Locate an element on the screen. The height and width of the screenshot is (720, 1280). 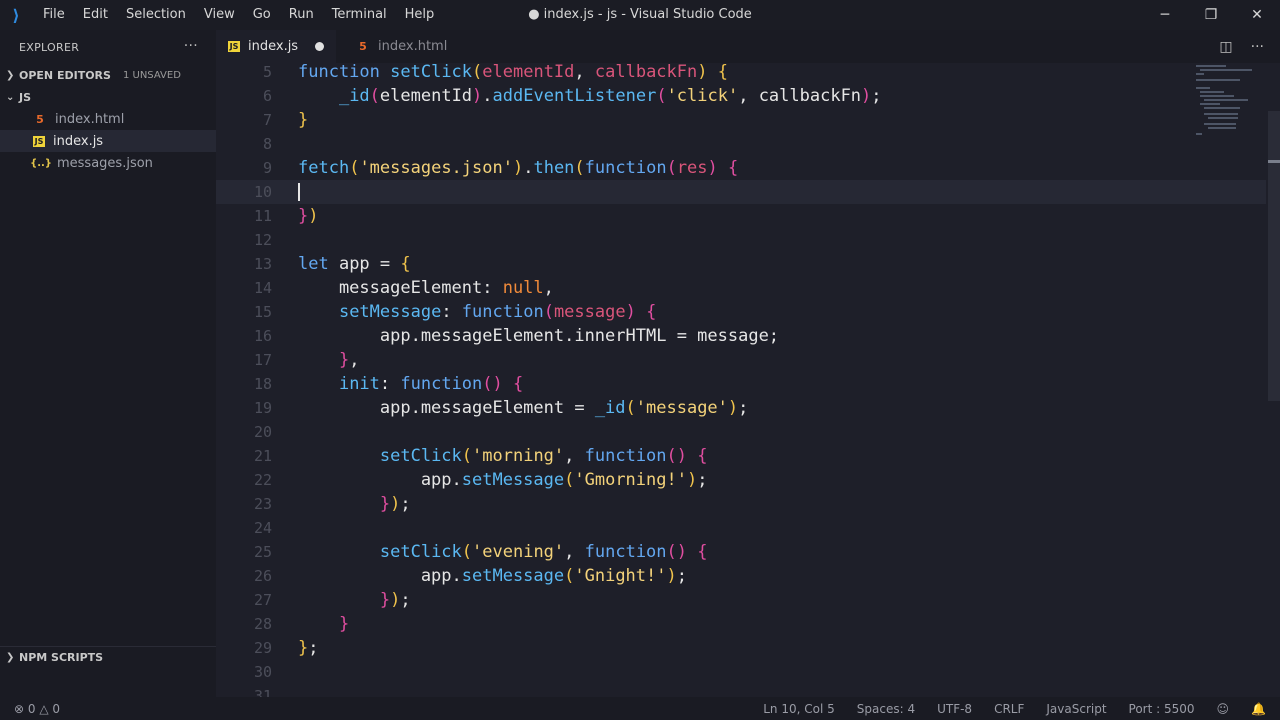
feedback-icon: ☺ is located at coordinates (1223, 709).